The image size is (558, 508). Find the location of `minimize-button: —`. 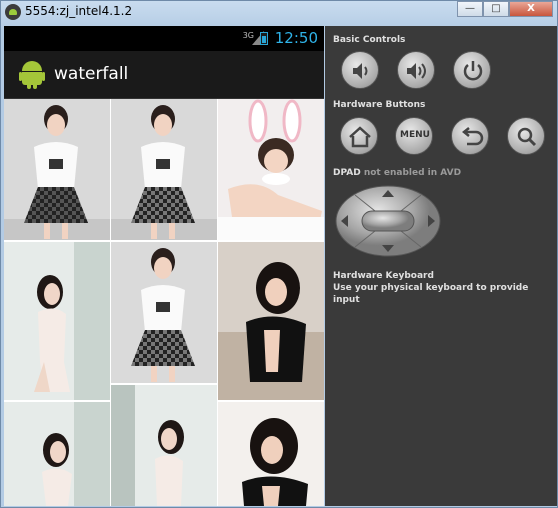

minimize-button: — is located at coordinates (470, 9).